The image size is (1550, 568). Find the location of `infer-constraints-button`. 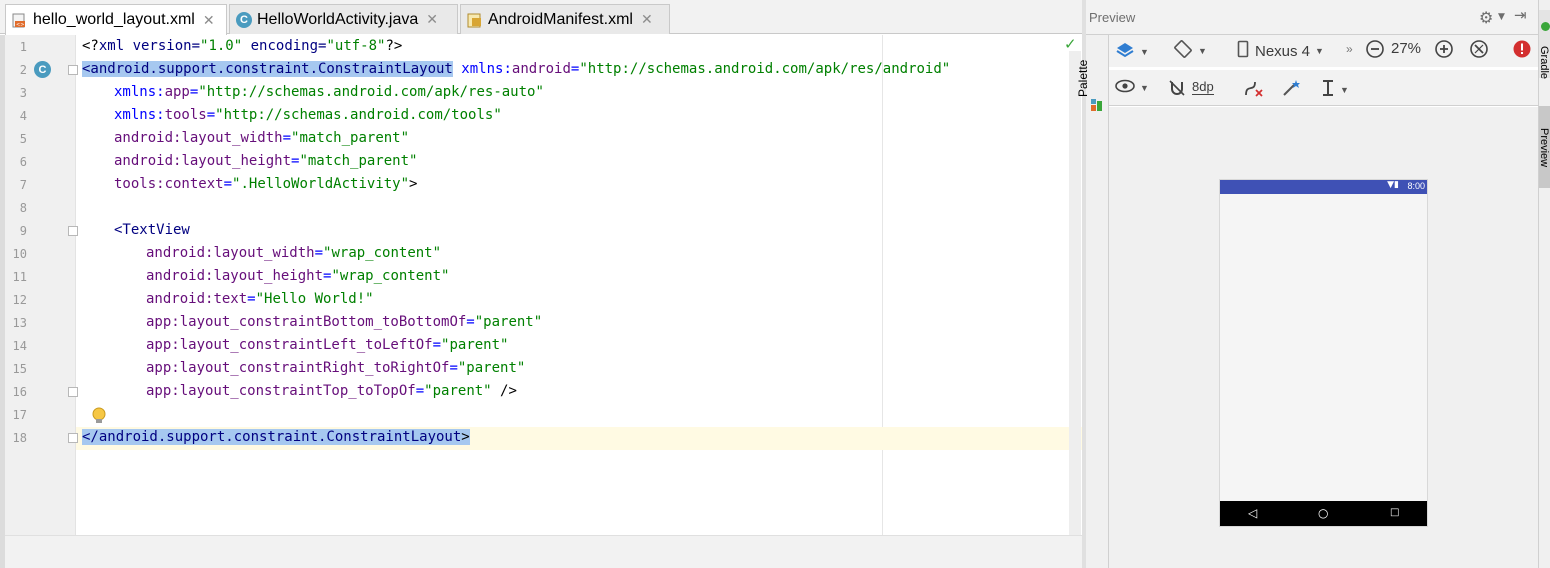

infer-constraints-button is located at coordinates (1291, 90).